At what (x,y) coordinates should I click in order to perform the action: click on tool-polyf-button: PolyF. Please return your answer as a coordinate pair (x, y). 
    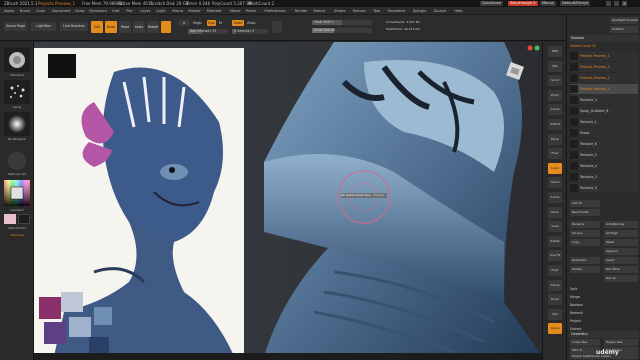
    Looking at the image, I should click on (555, 270).